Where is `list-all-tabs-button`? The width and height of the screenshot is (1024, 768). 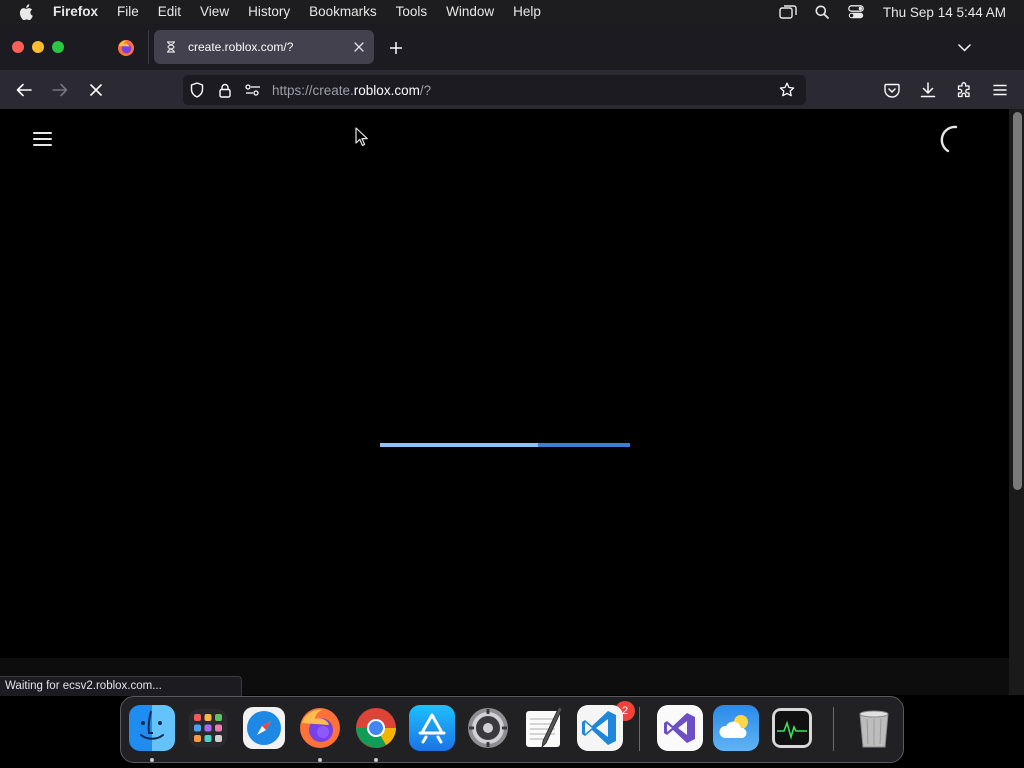 list-all-tabs-button is located at coordinates (964, 48).